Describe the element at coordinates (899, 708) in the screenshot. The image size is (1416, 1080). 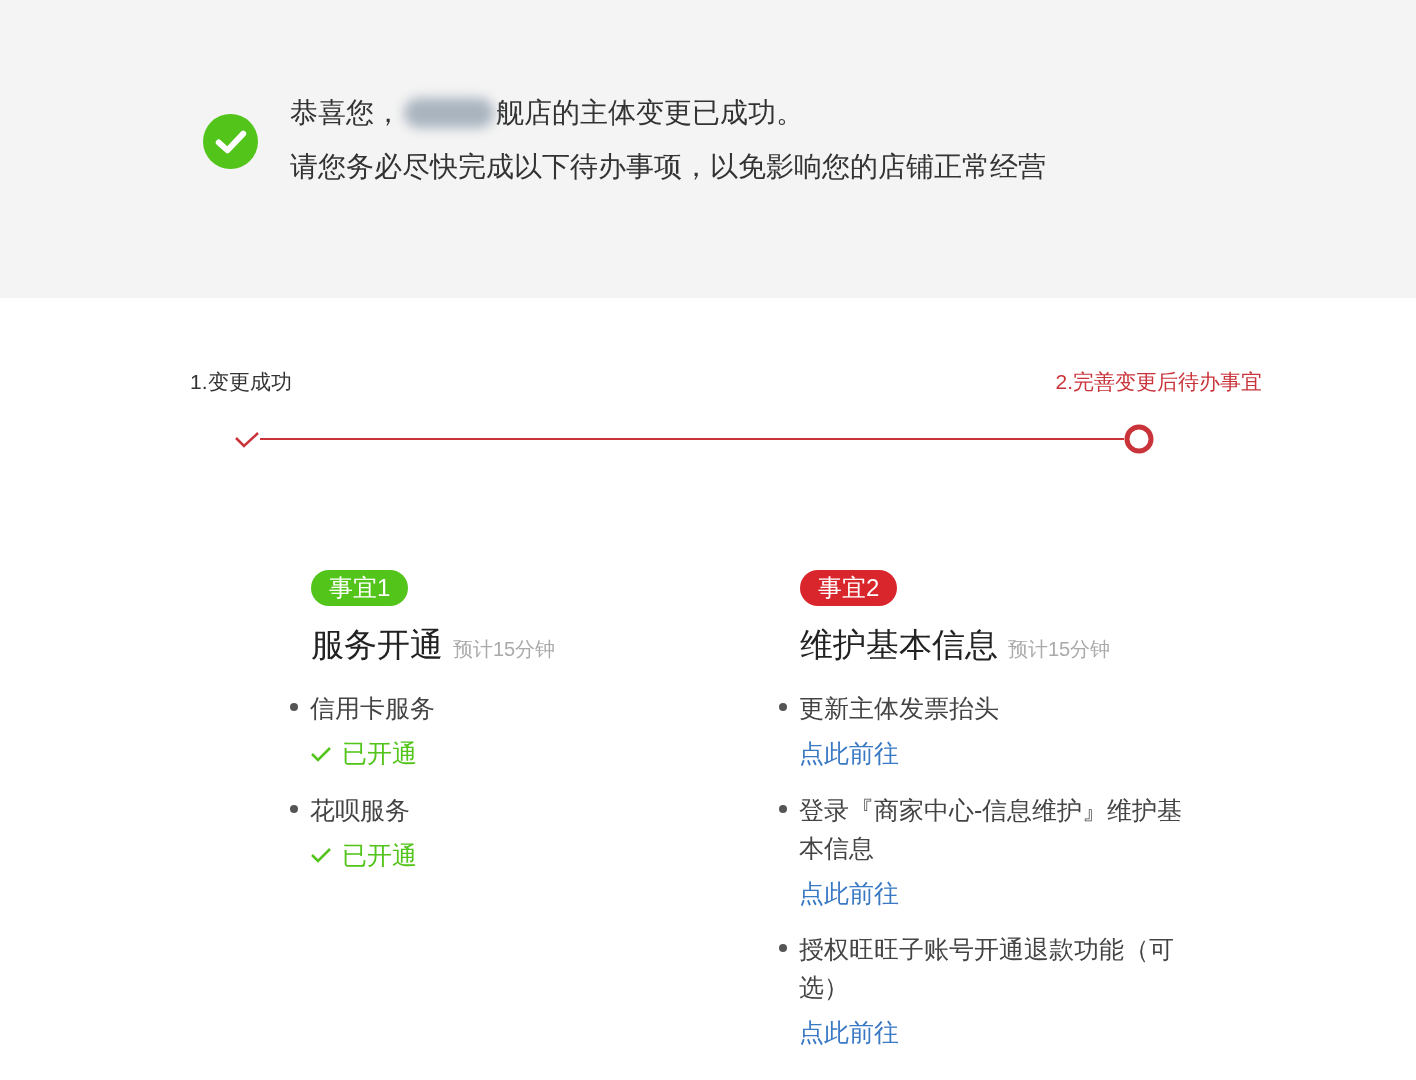
I see `task-item-text: 更新主体发票抬头` at that location.